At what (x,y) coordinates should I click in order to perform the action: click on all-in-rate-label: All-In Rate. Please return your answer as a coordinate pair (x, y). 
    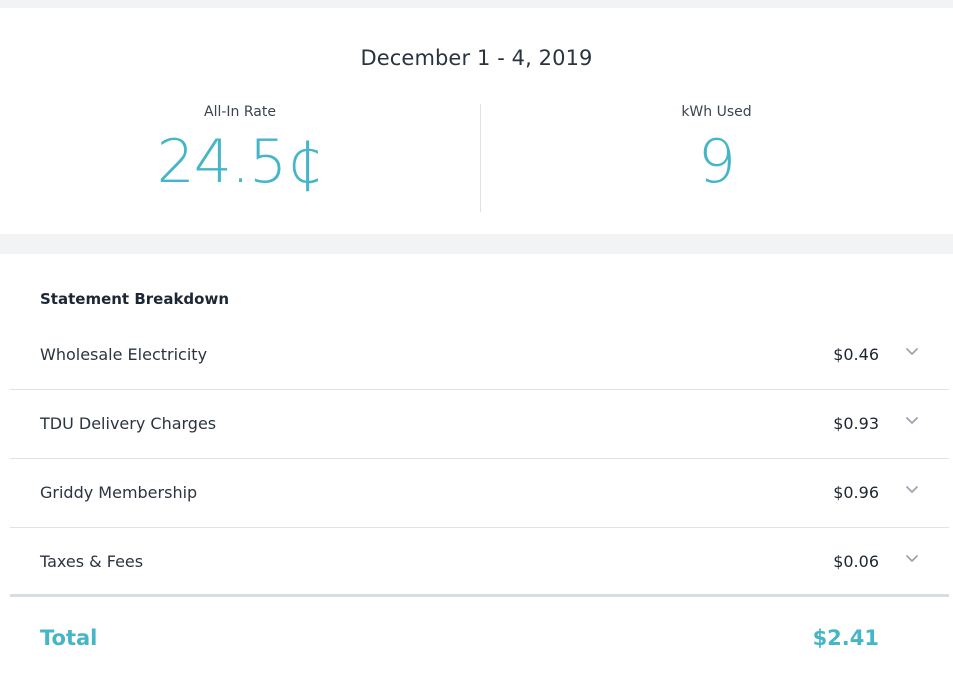
    Looking at the image, I should click on (240, 112).